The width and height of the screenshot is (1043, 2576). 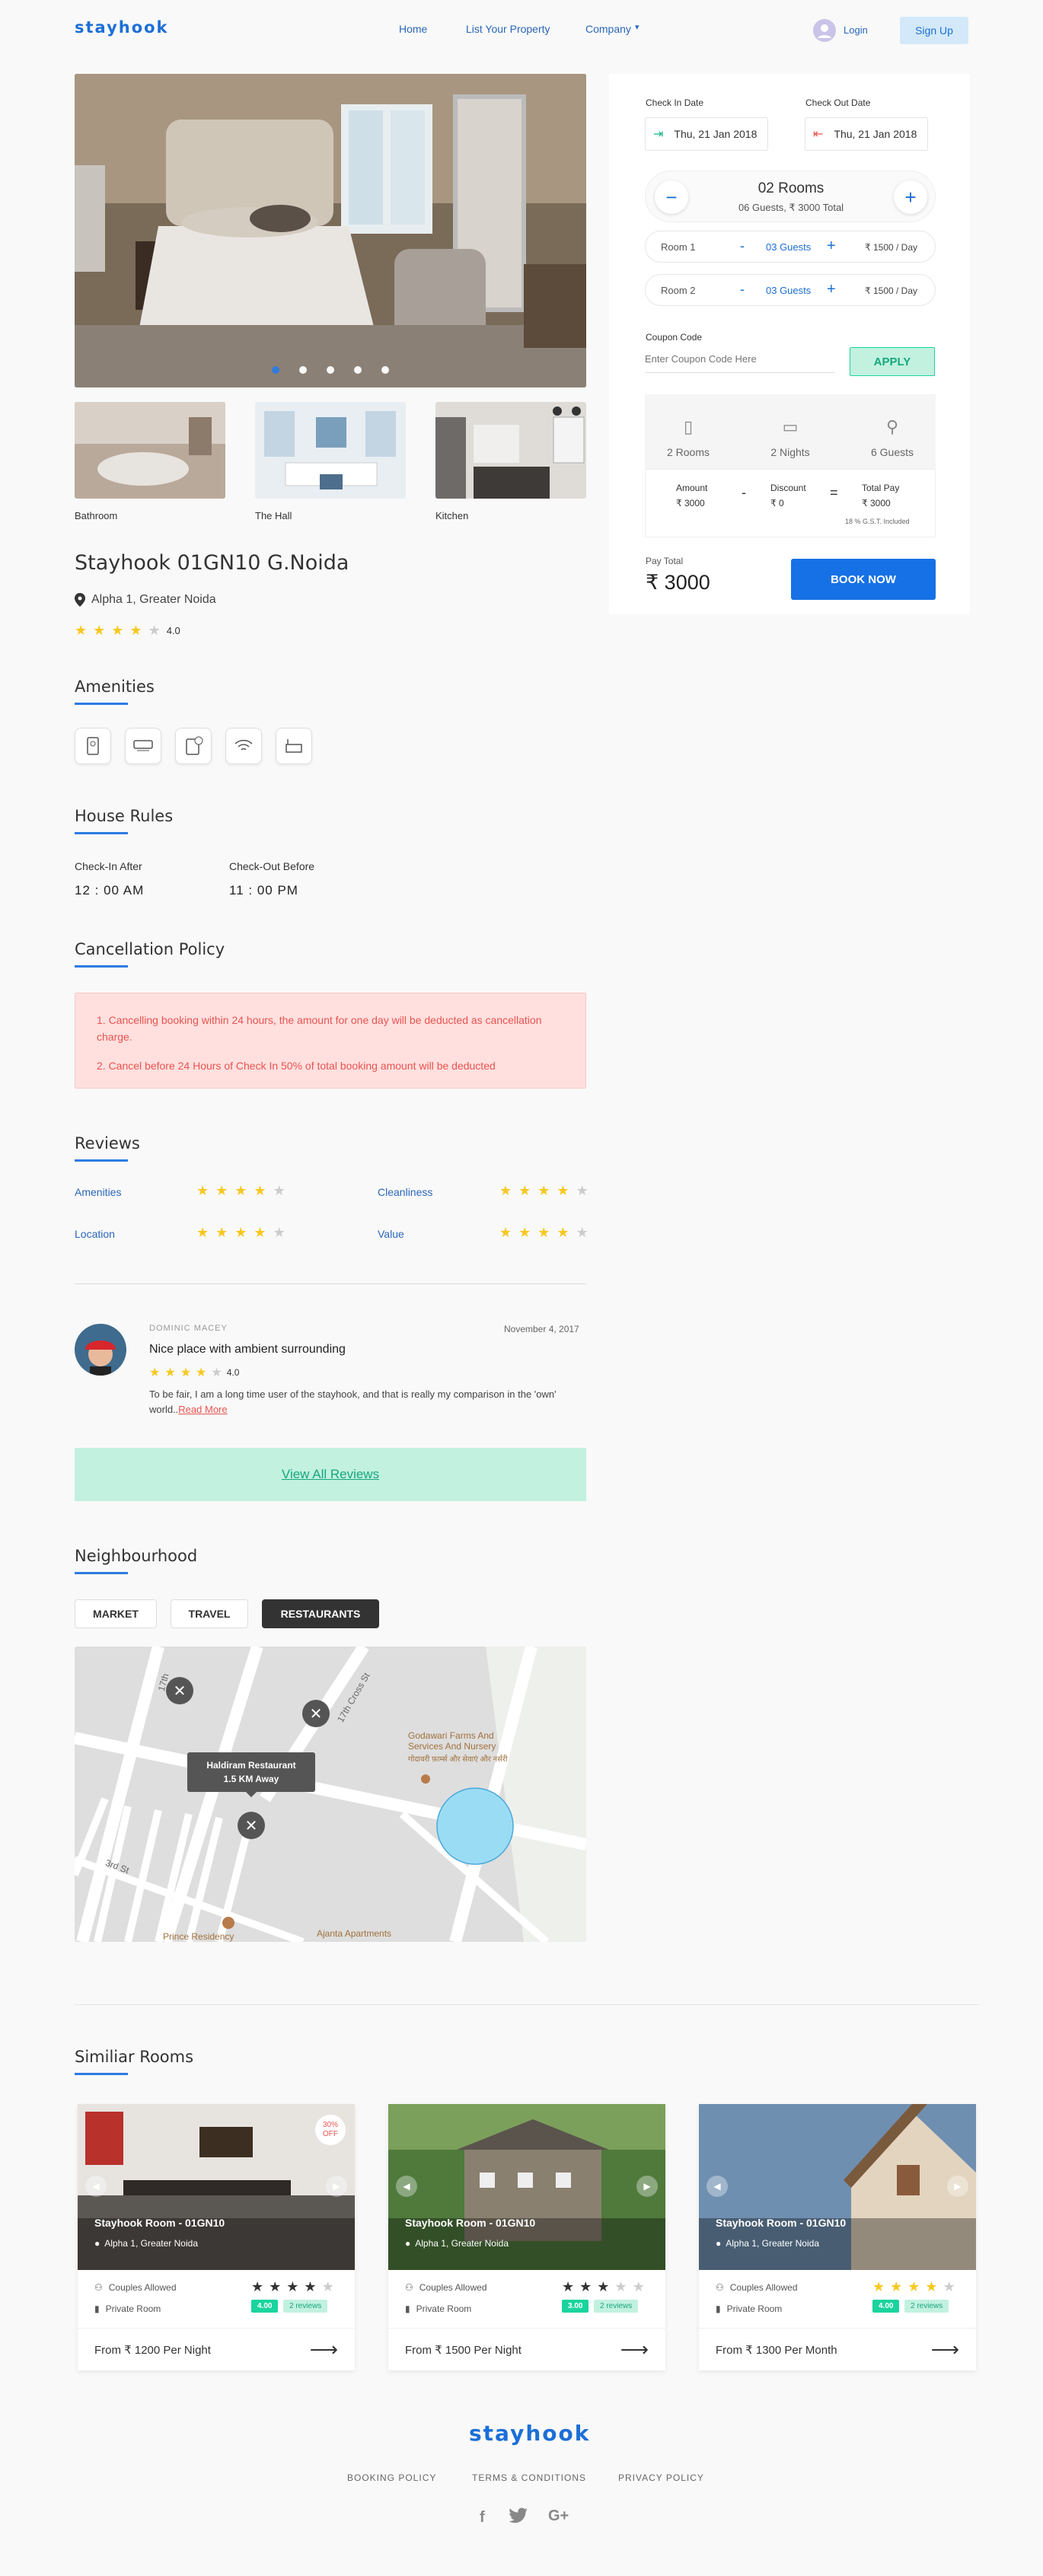 What do you see at coordinates (413, 29) in the screenshot?
I see `nav-home: Home` at bounding box center [413, 29].